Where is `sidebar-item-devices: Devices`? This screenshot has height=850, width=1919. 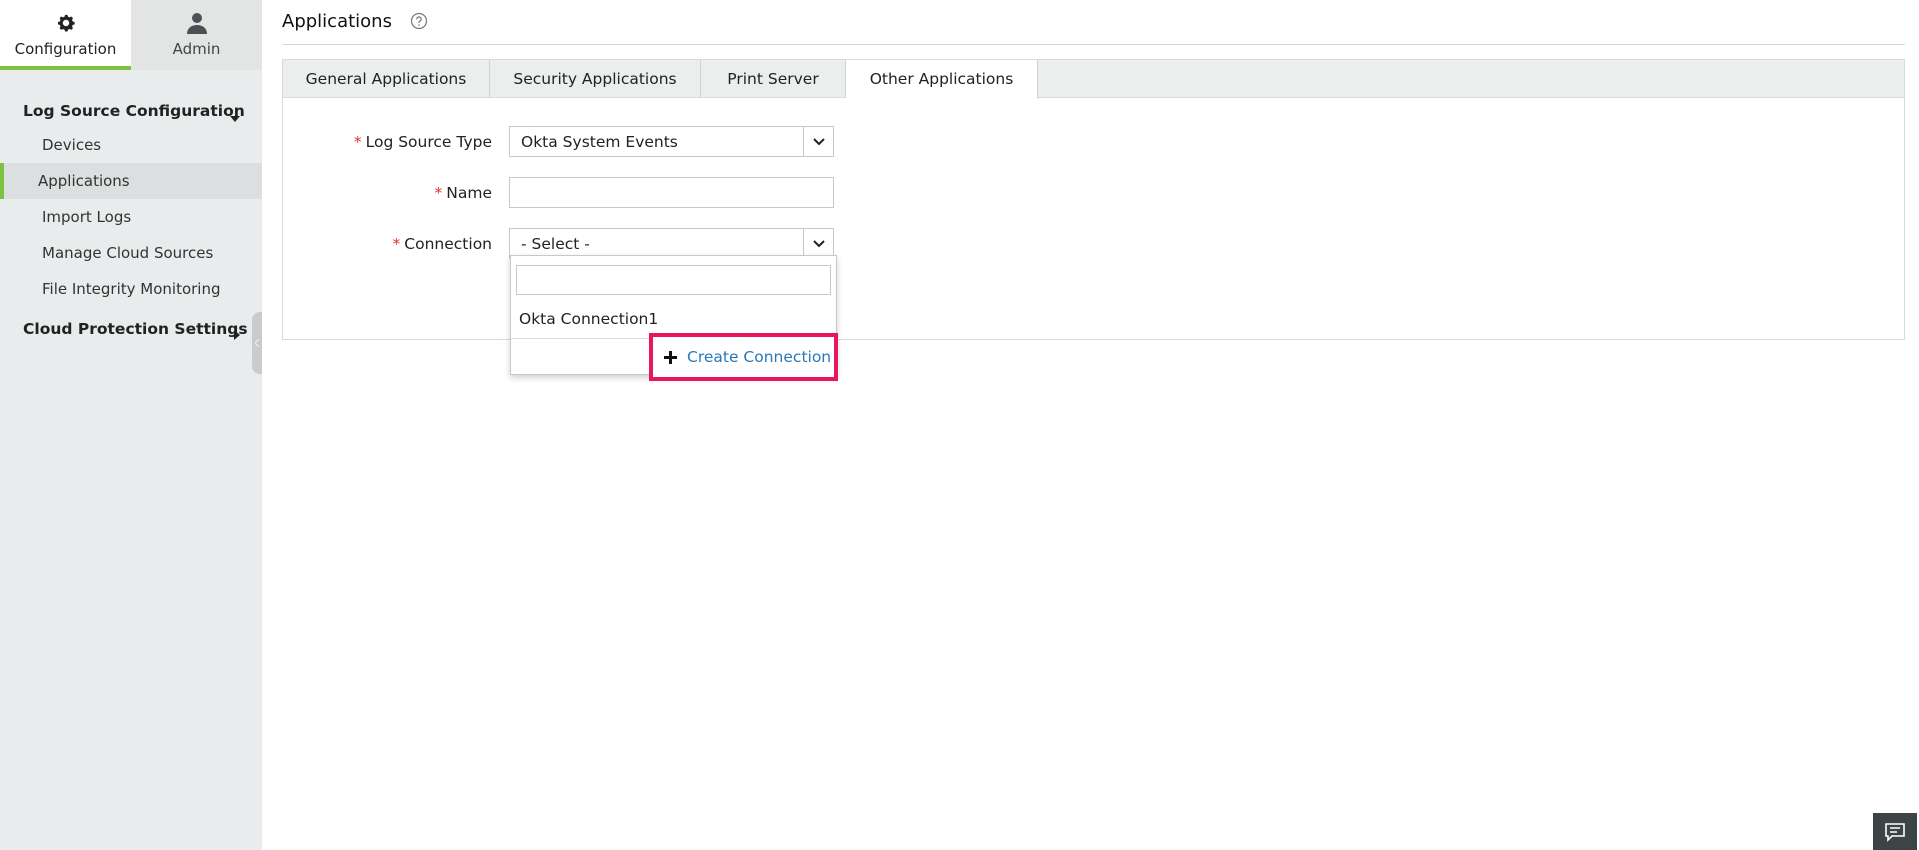
sidebar-item-devices: Devices is located at coordinates (131, 145).